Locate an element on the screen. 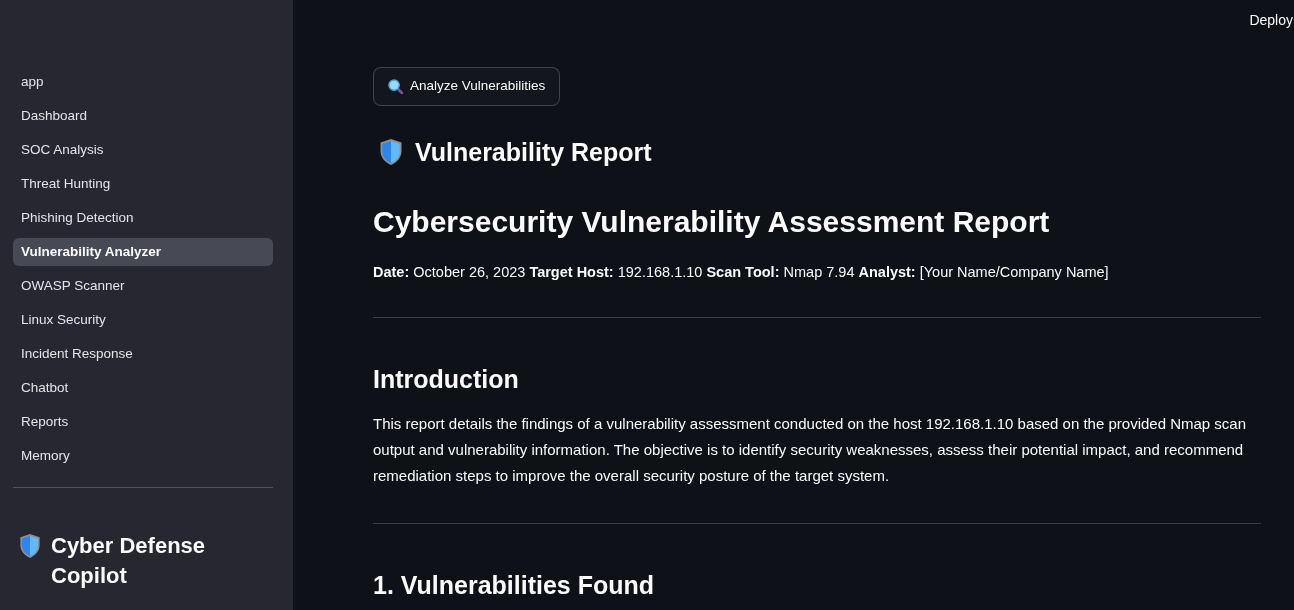 The height and width of the screenshot is (610, 1294). section-paragraph: This report details the findings of a vulnerability assessment conducted on the host 192.168.1.10 based on the provided Nmap scan output and vulnerability information. The objective is to identify security weaknesses, assess their potential impact, and recommend remediation steps to improve the overall security posture of the target system. is located at coordinates (810, 450).